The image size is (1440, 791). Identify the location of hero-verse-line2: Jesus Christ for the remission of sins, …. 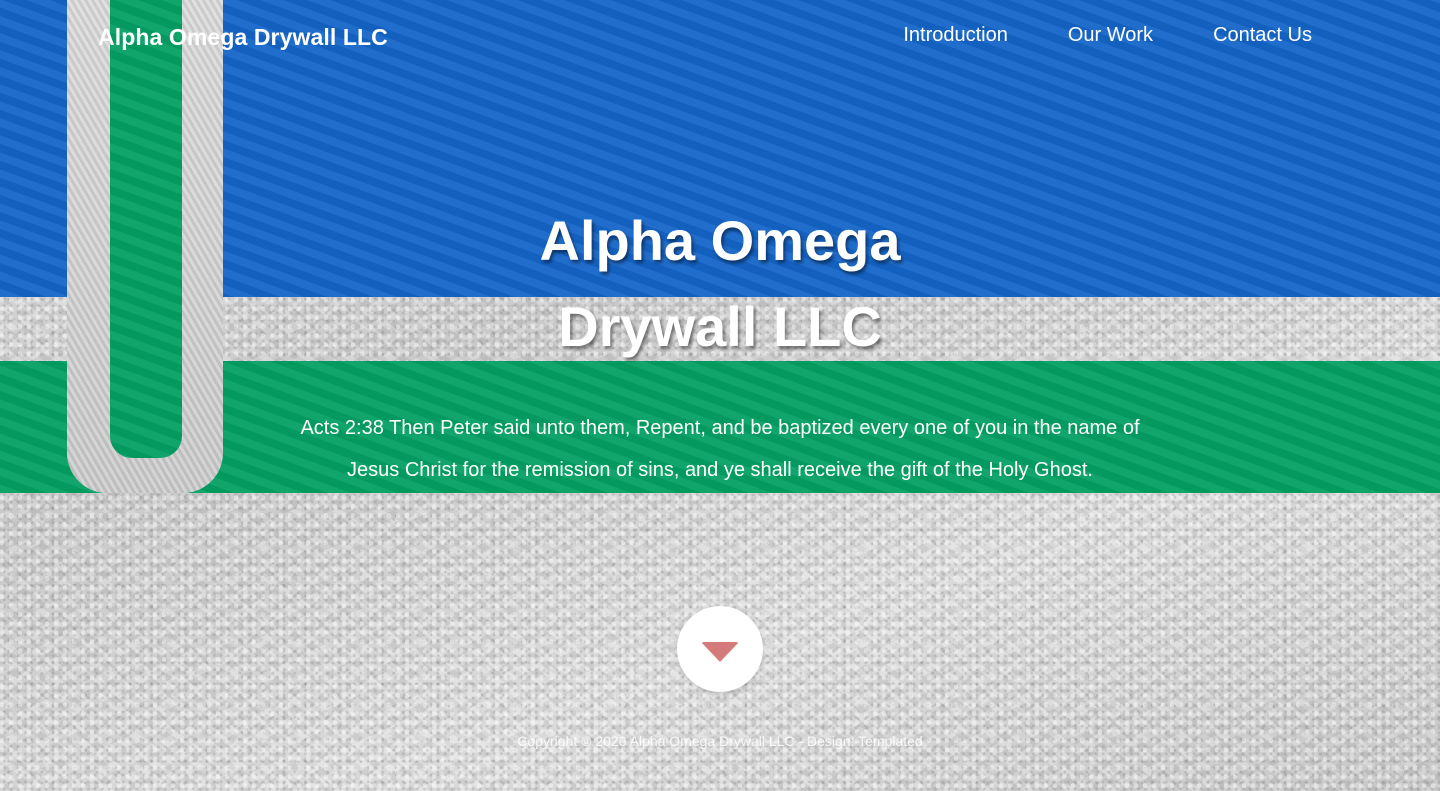
(720, 470).